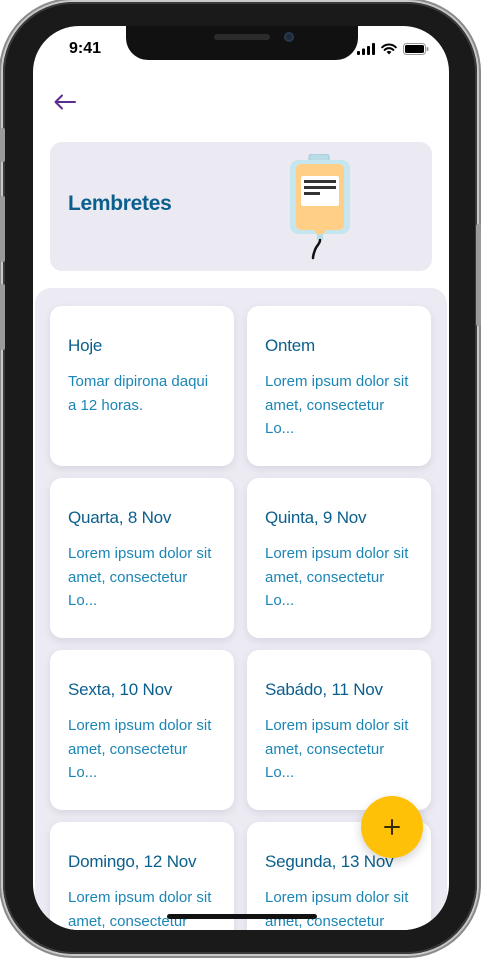 This screenshot has width=481, height=958. I want to click on reminder-date: Hoje, so click(85, 345).